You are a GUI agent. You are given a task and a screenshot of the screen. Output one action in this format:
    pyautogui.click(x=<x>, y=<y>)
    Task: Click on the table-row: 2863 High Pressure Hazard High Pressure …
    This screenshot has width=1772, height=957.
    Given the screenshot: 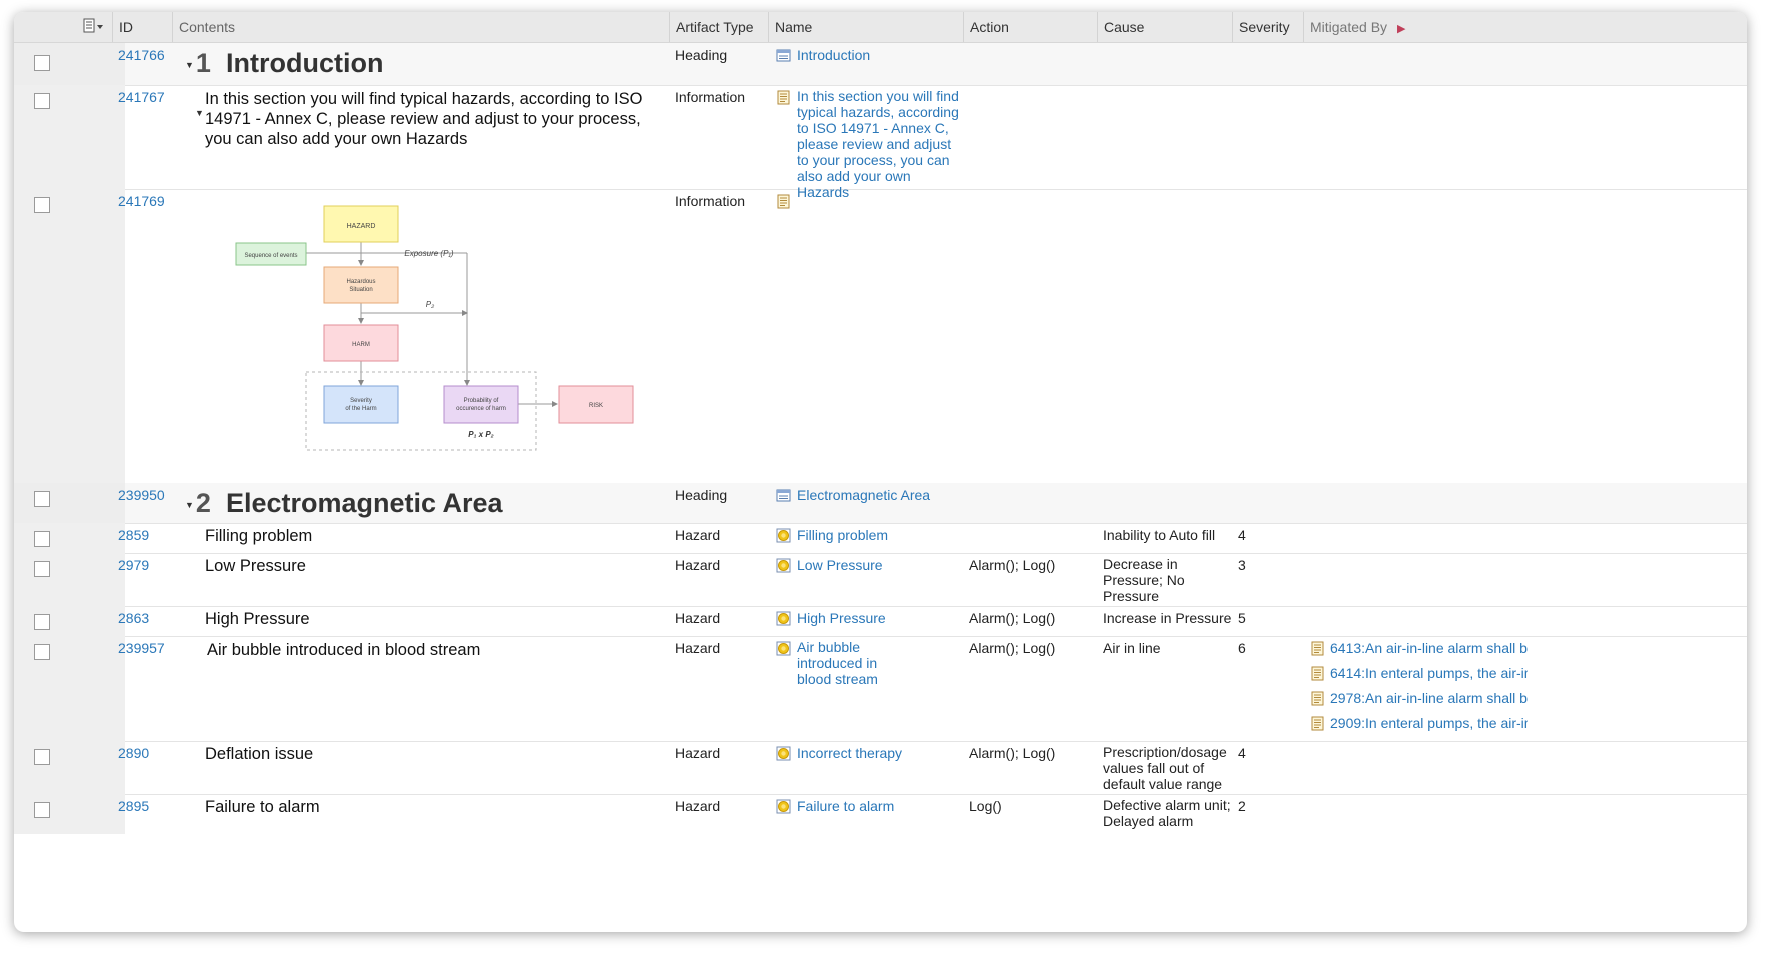 What is the action you would take?
    pyautogui.click(x=880, y=621)
    